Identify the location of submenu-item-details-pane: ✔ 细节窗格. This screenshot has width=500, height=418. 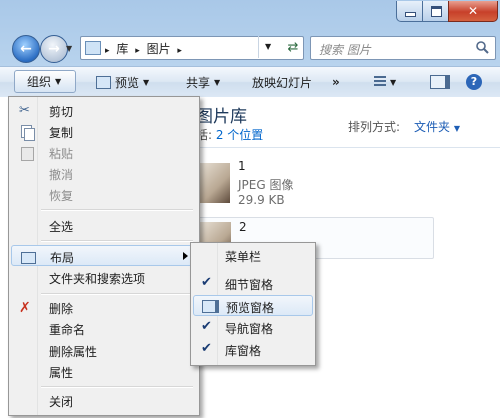
(253, 283).